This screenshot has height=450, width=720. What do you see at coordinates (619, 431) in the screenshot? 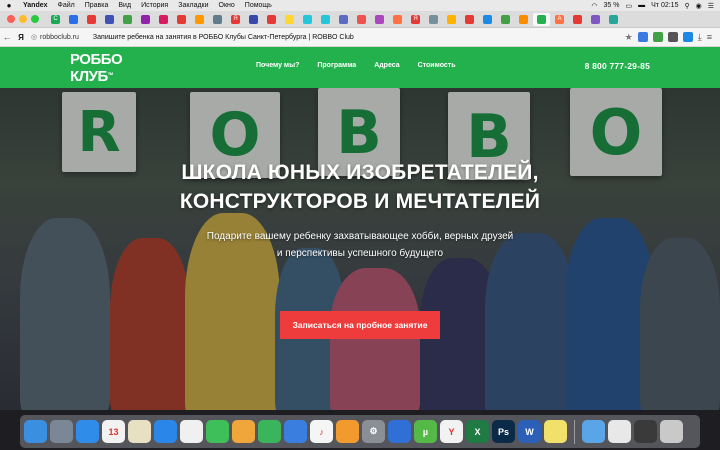
I see `dock-preview-icon` at bounding box center [619, 431].